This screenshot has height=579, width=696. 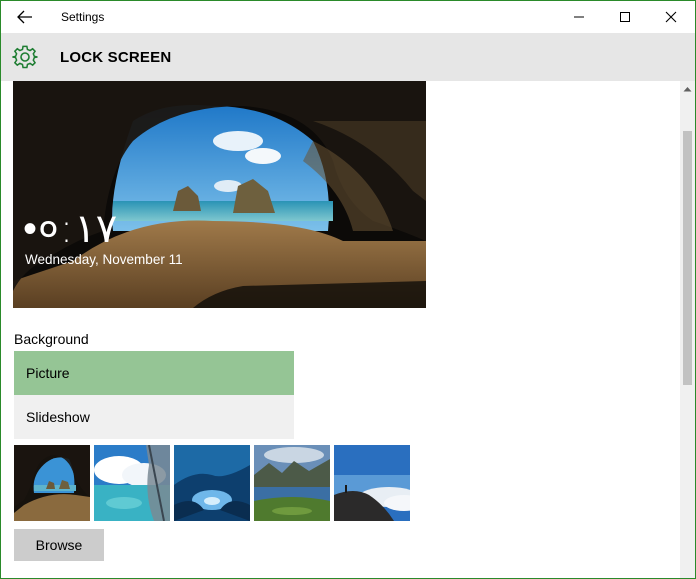 I want to click on scroll-thumb, so click(x=687, y=258).